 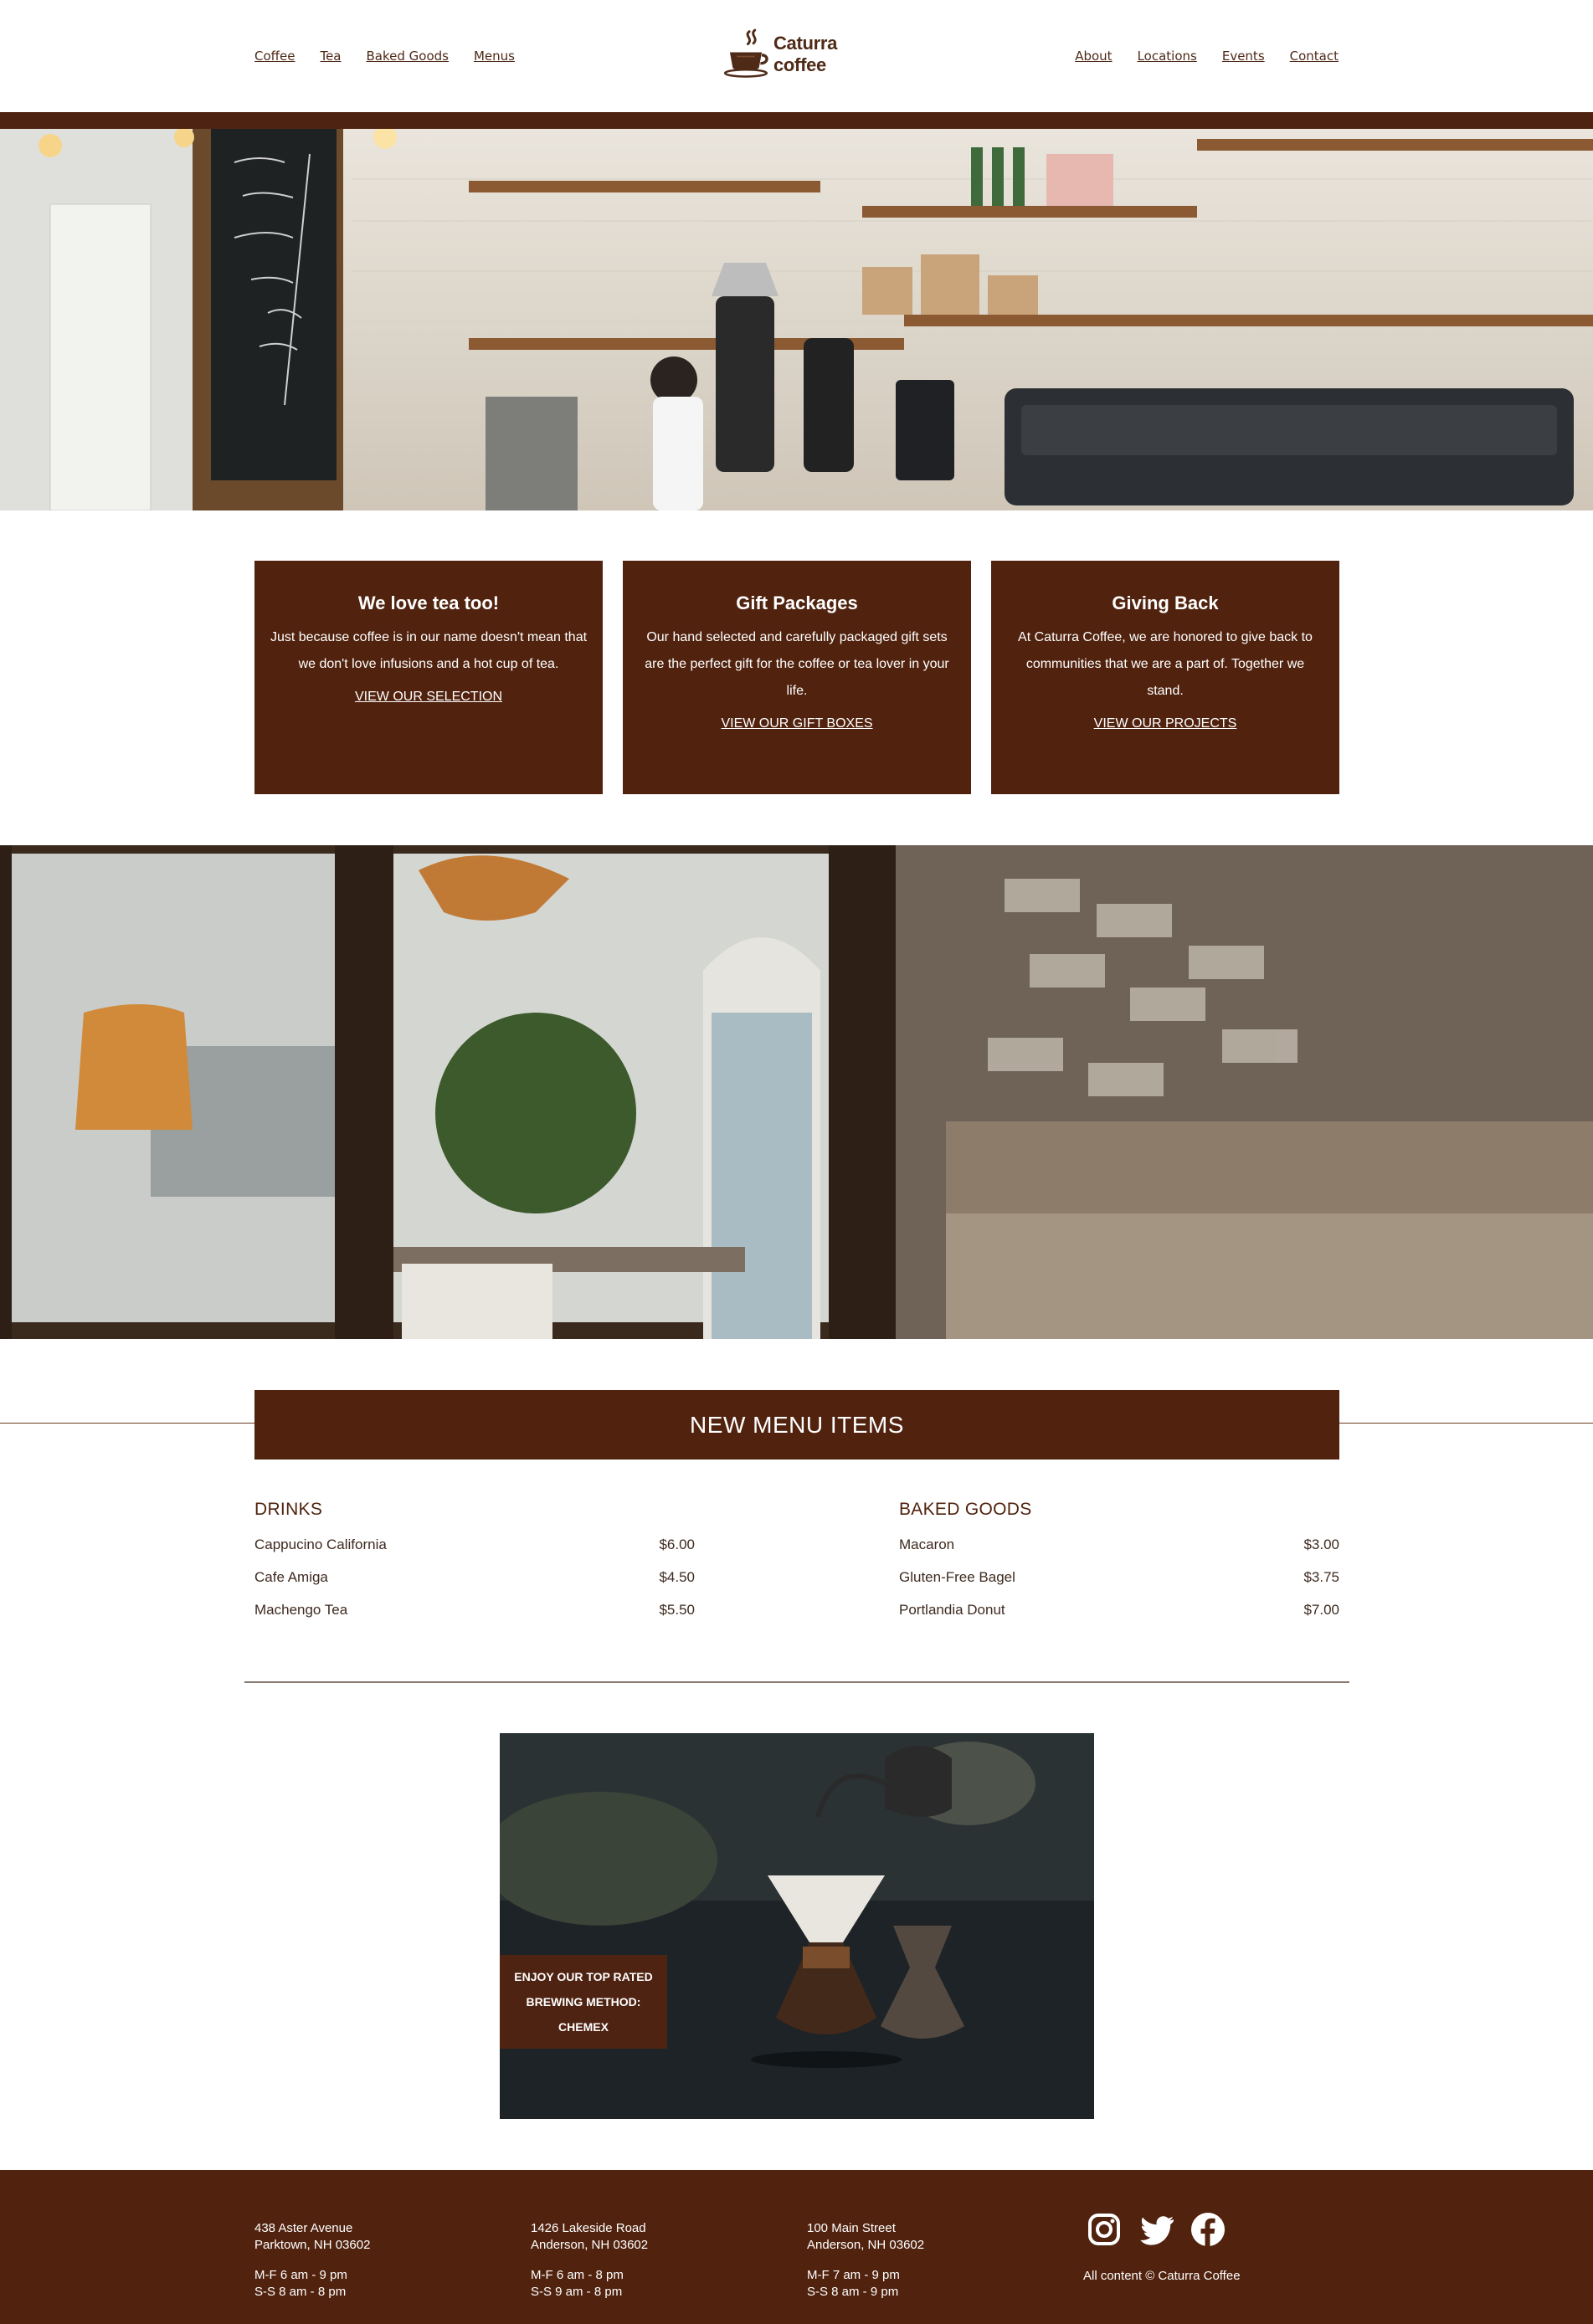 What do you see at coordinates (1165, 723) in the screenshot?
I see `view-projects-link: VIEW OUR PROJECTS` at bounding box center [1165, 723].